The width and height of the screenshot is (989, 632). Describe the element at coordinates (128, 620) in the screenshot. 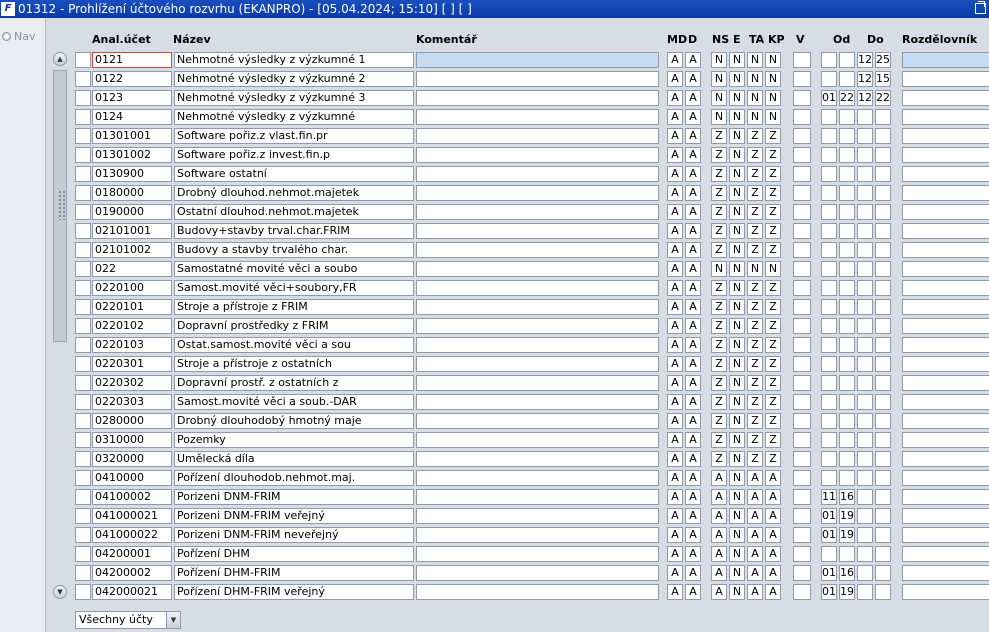

I see `account-filter-select: Všechny účty ▼` at that location.